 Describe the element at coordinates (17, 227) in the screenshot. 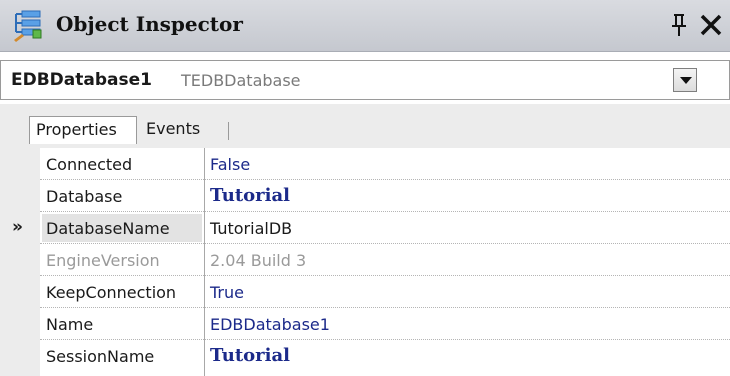

I see `selected-row-marker-icon: »` at that location.